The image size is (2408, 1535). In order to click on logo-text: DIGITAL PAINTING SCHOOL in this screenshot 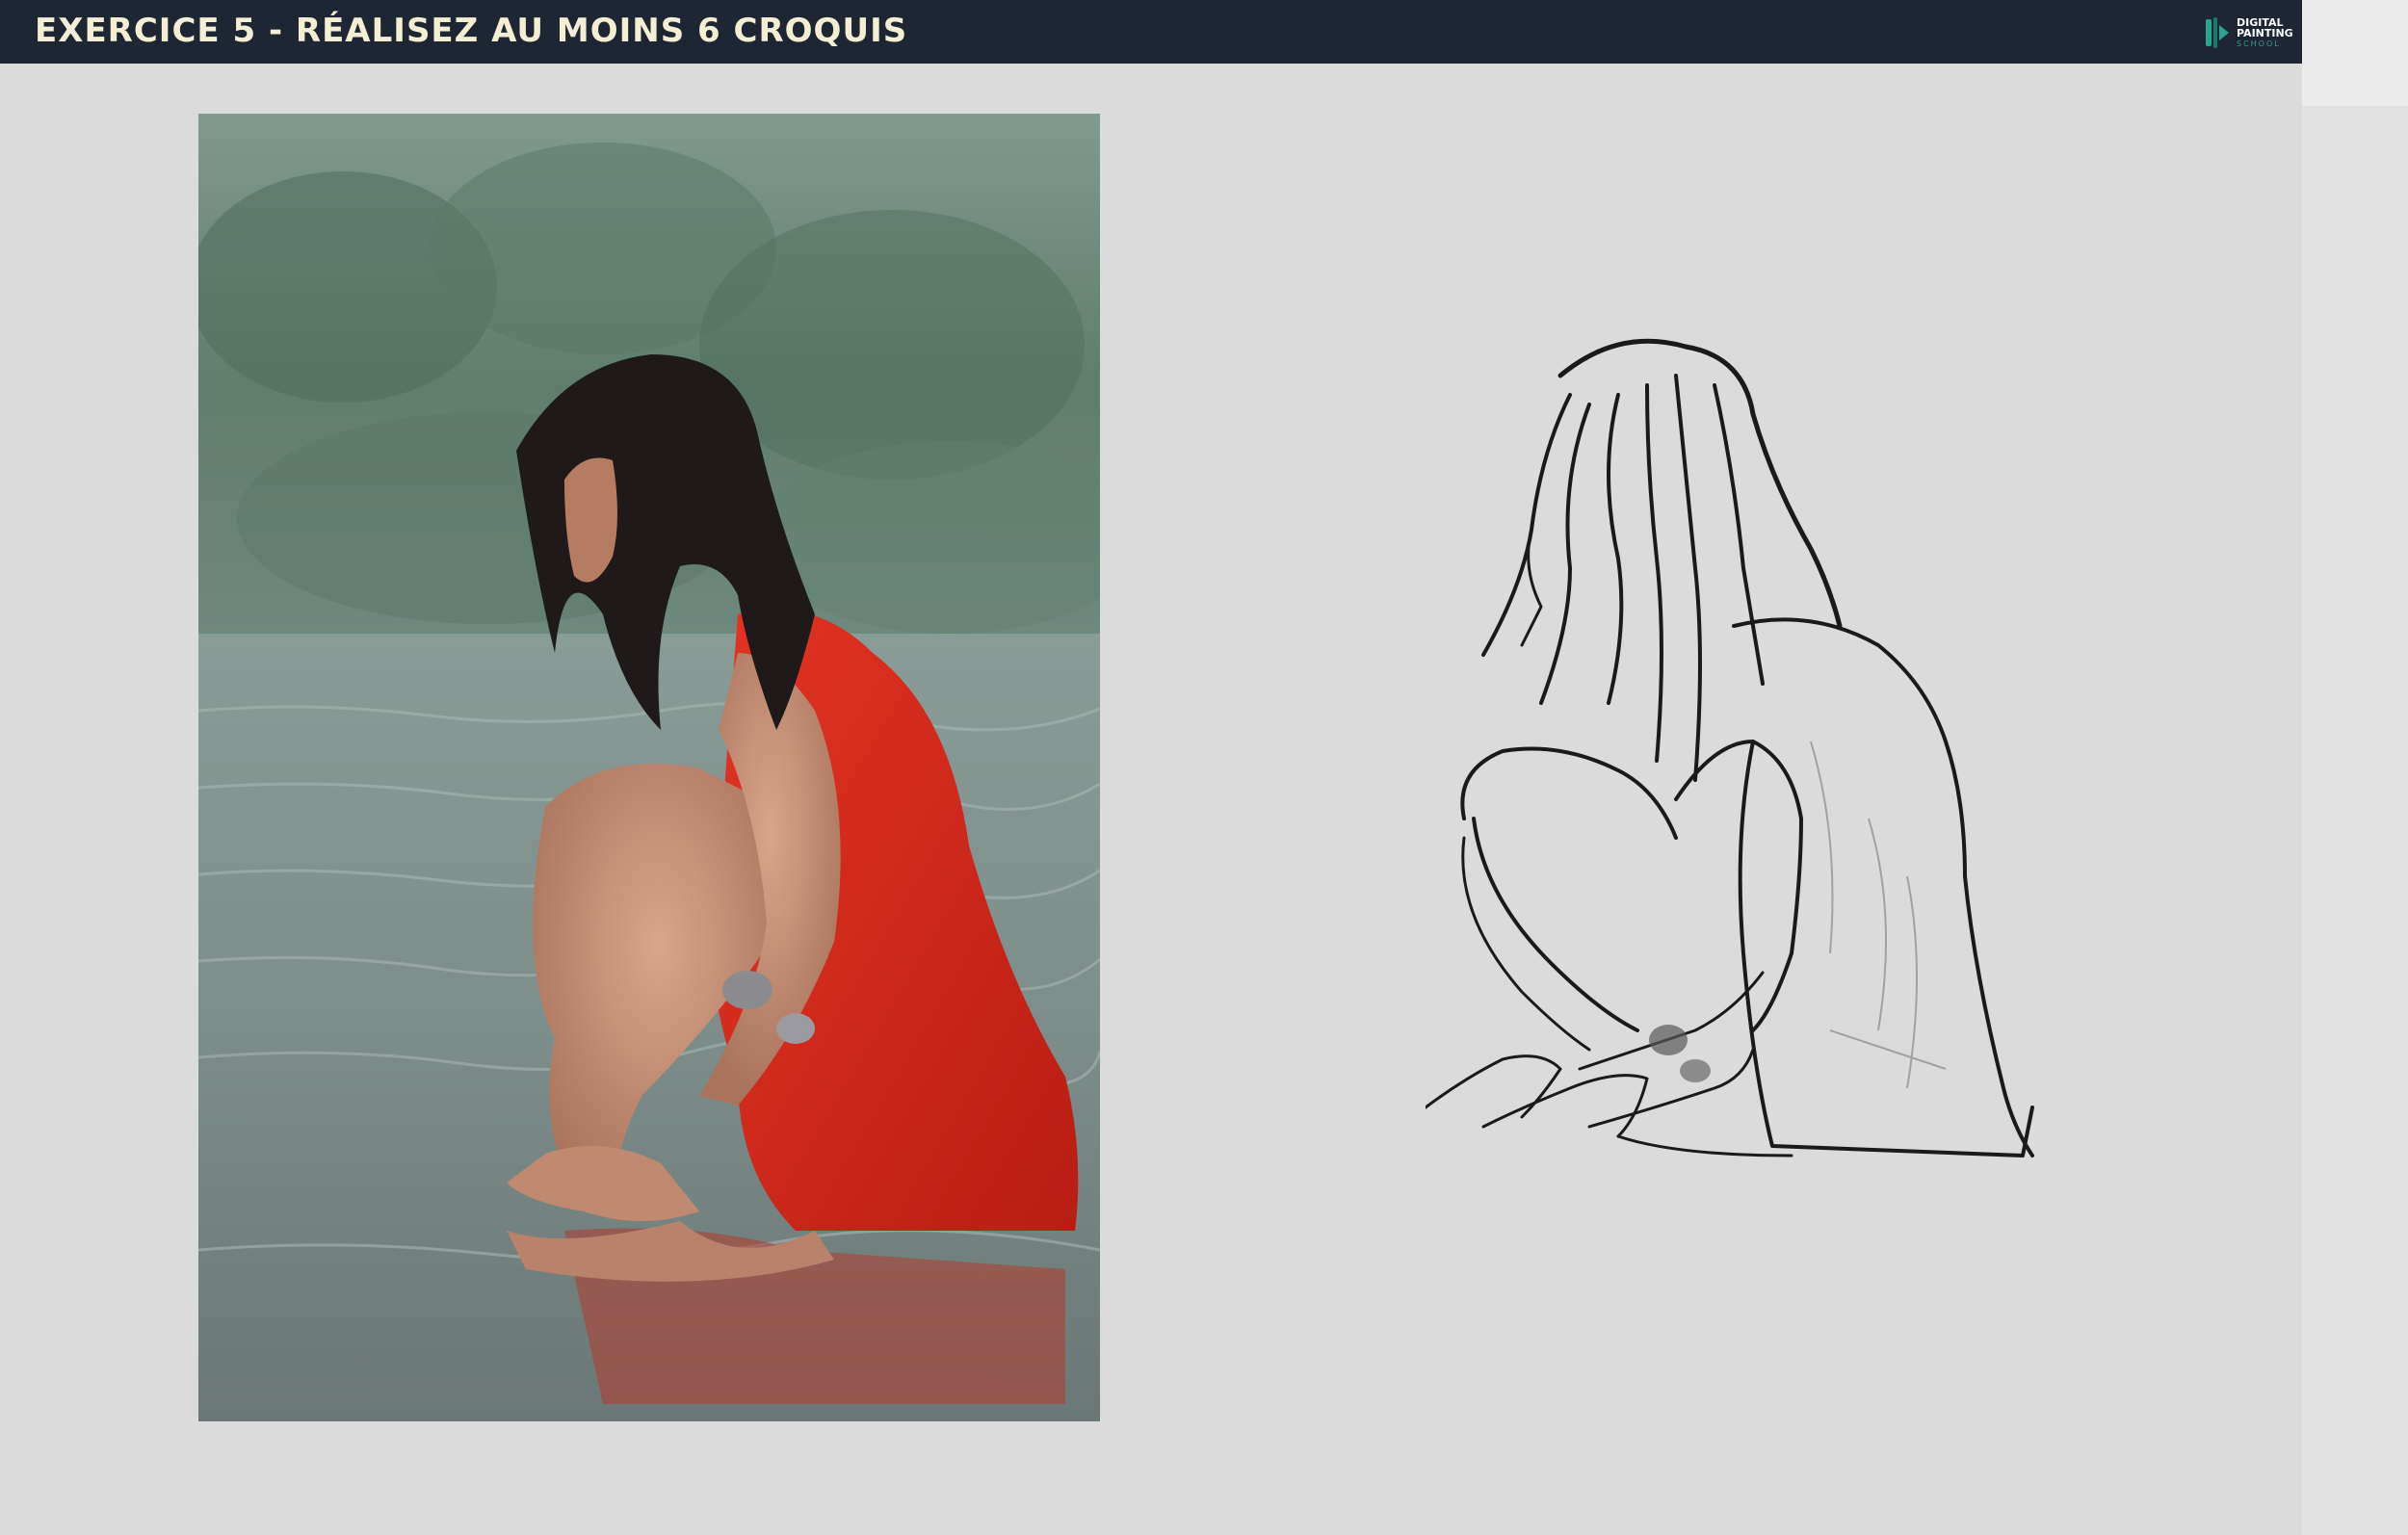, I will do `click(2265, 33)`.